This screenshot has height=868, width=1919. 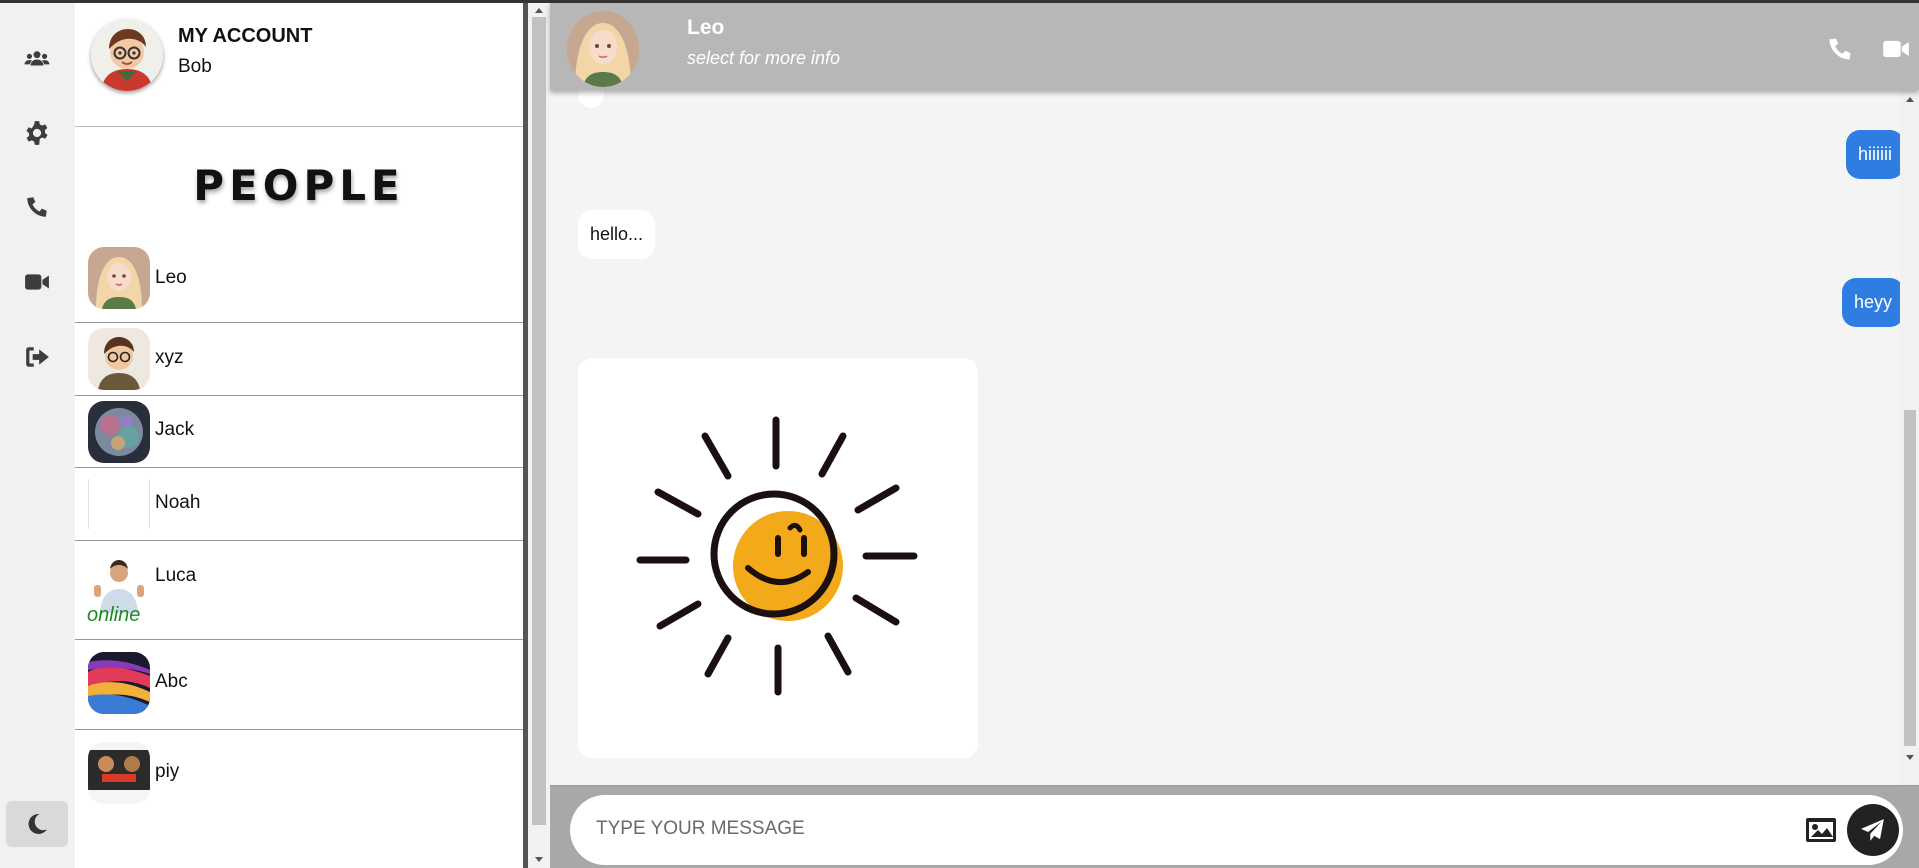 What do you see at coordinates (299, 279) in the screenshot?
I see `contact-item-leo: Leo` at bounding box center [299, 279].